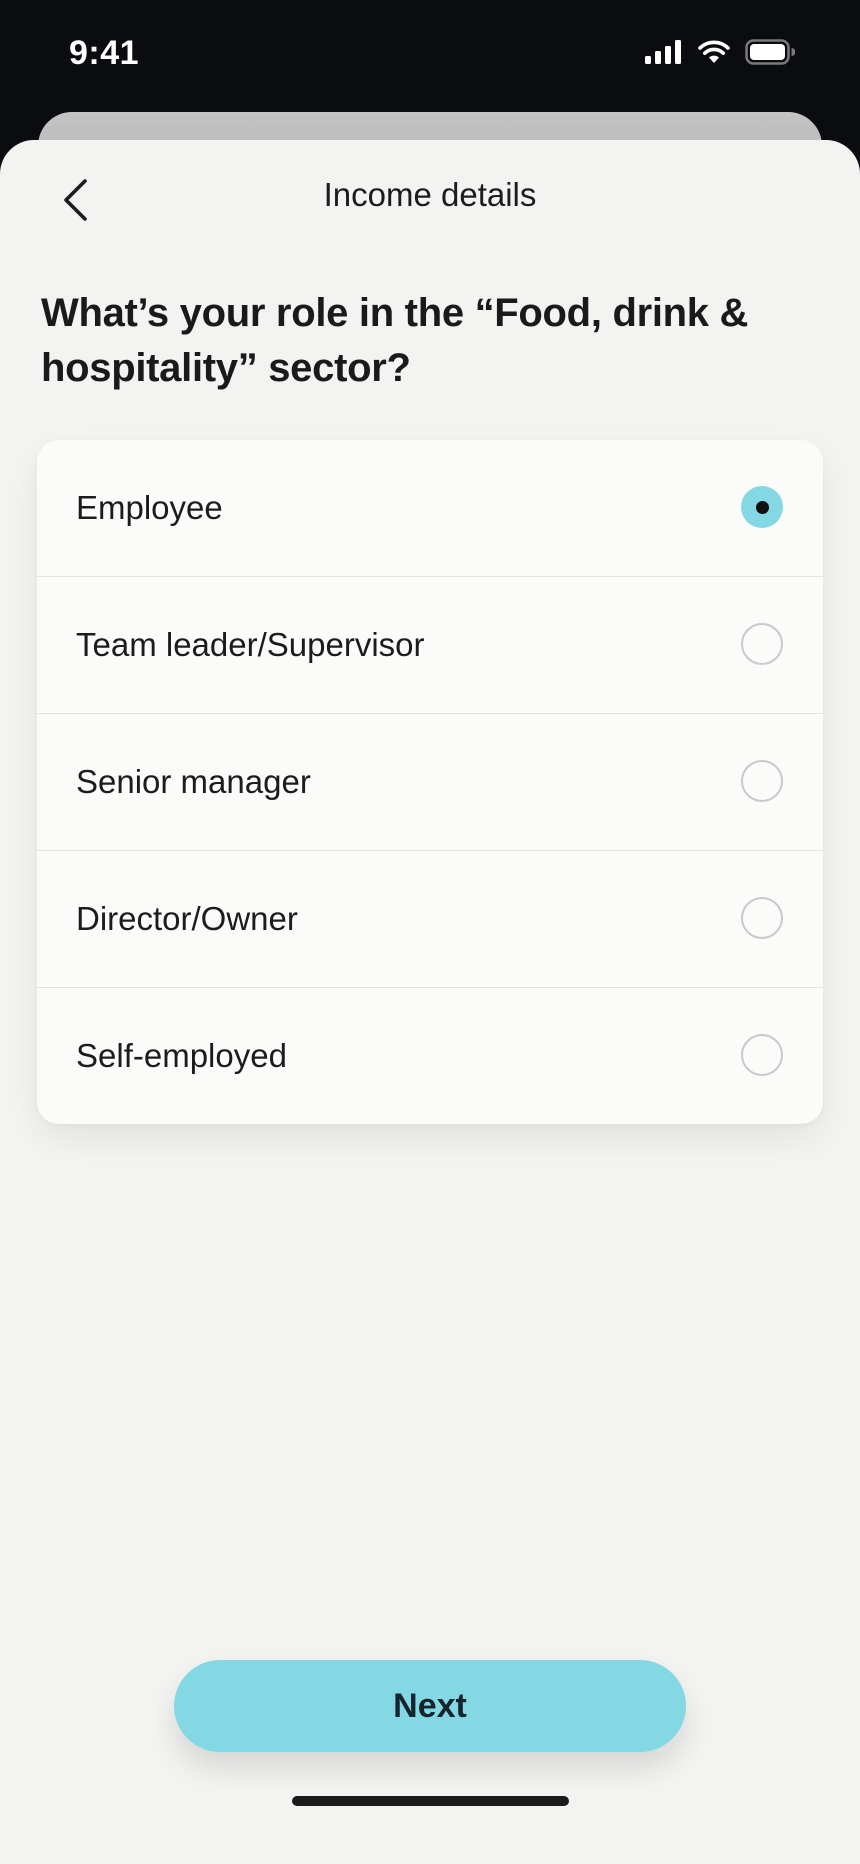 The image size is (860, 1864). I want to click on page-title: Income details, so click(430, 194).